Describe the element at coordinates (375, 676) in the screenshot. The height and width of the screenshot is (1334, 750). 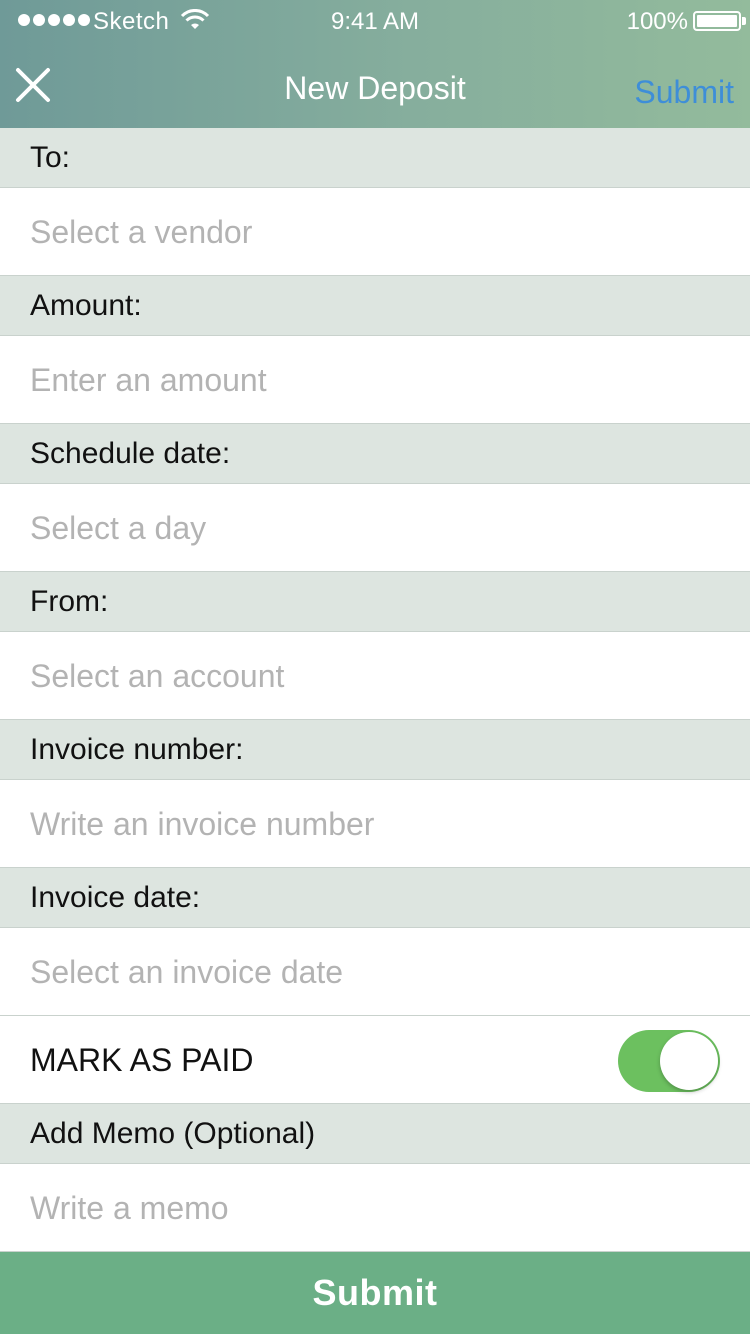
I see `account-field: Select an account` at that location.